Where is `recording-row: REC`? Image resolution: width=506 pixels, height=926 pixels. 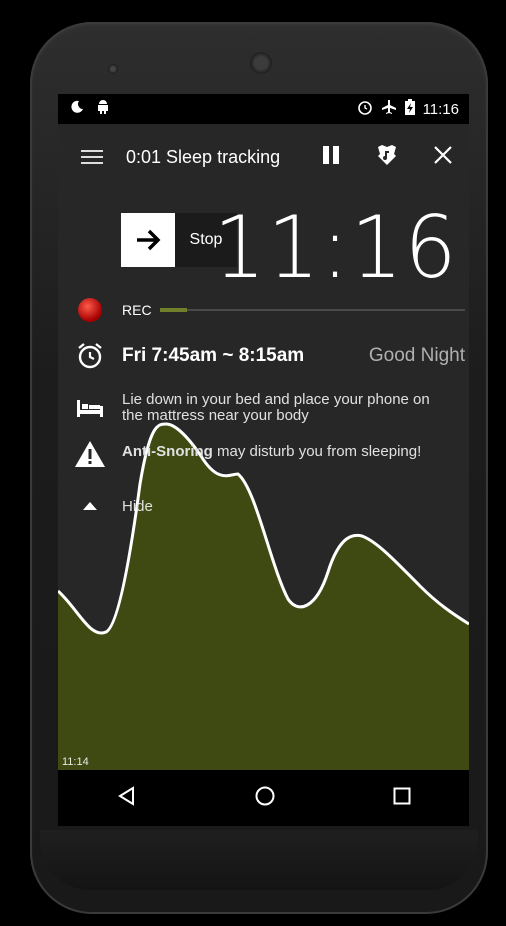
recording-row: REC is located at coordinates (263, 310).